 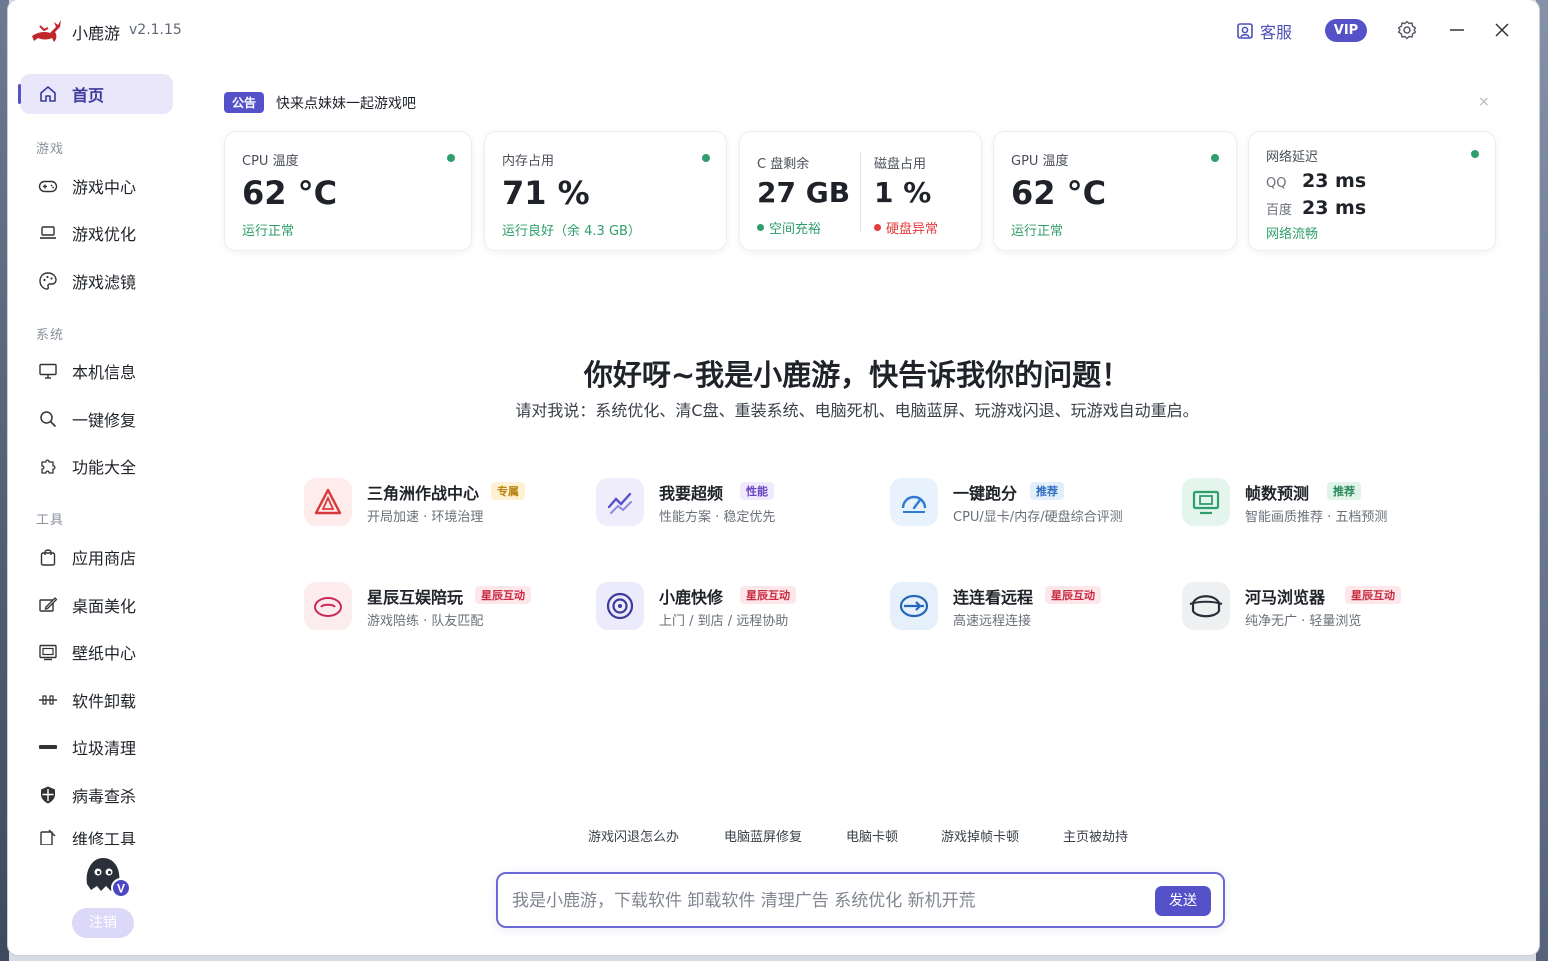 What do you see at coordinates (1346, 30) in the screenshot?
I see `vip-badge: VIP` at bounding box center [1346, 30].